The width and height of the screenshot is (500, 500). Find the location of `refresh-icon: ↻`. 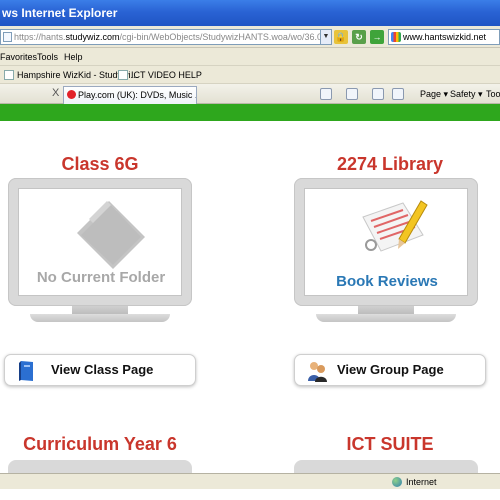

refresh-icon: ↻ is located at coordinates (359, 37).